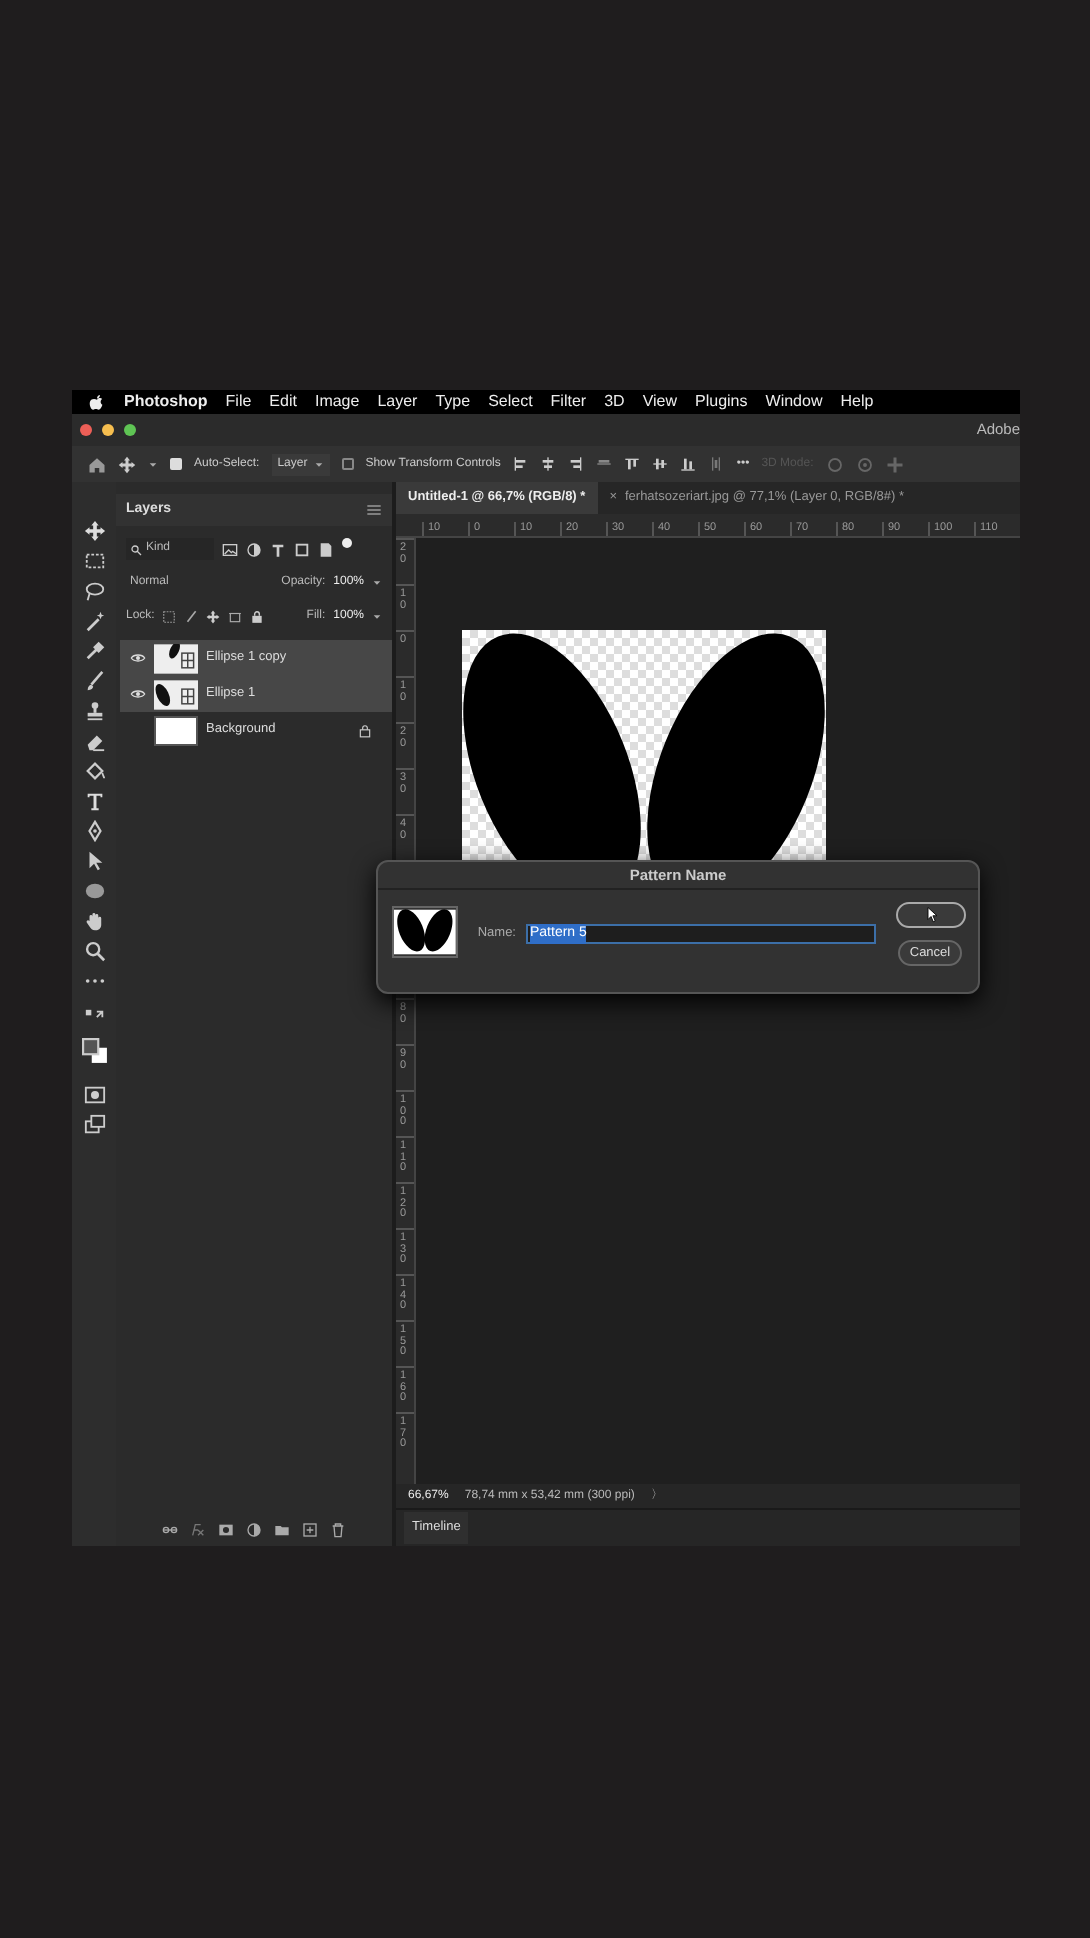  I want to click on menu-item: Layer, so click(397, 402).